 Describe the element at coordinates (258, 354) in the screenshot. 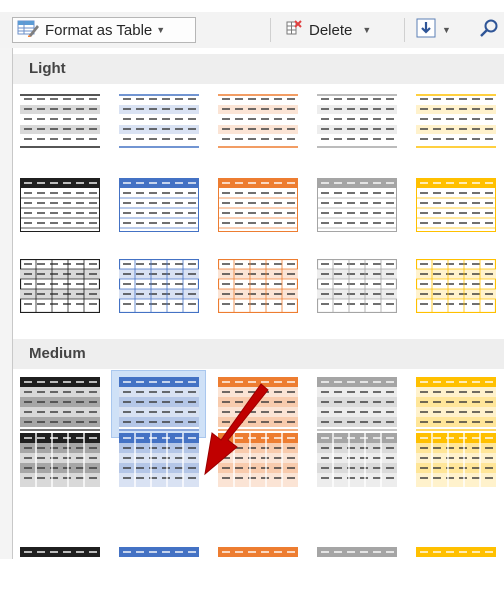

I see `section-header-medium: Medium` at that location.